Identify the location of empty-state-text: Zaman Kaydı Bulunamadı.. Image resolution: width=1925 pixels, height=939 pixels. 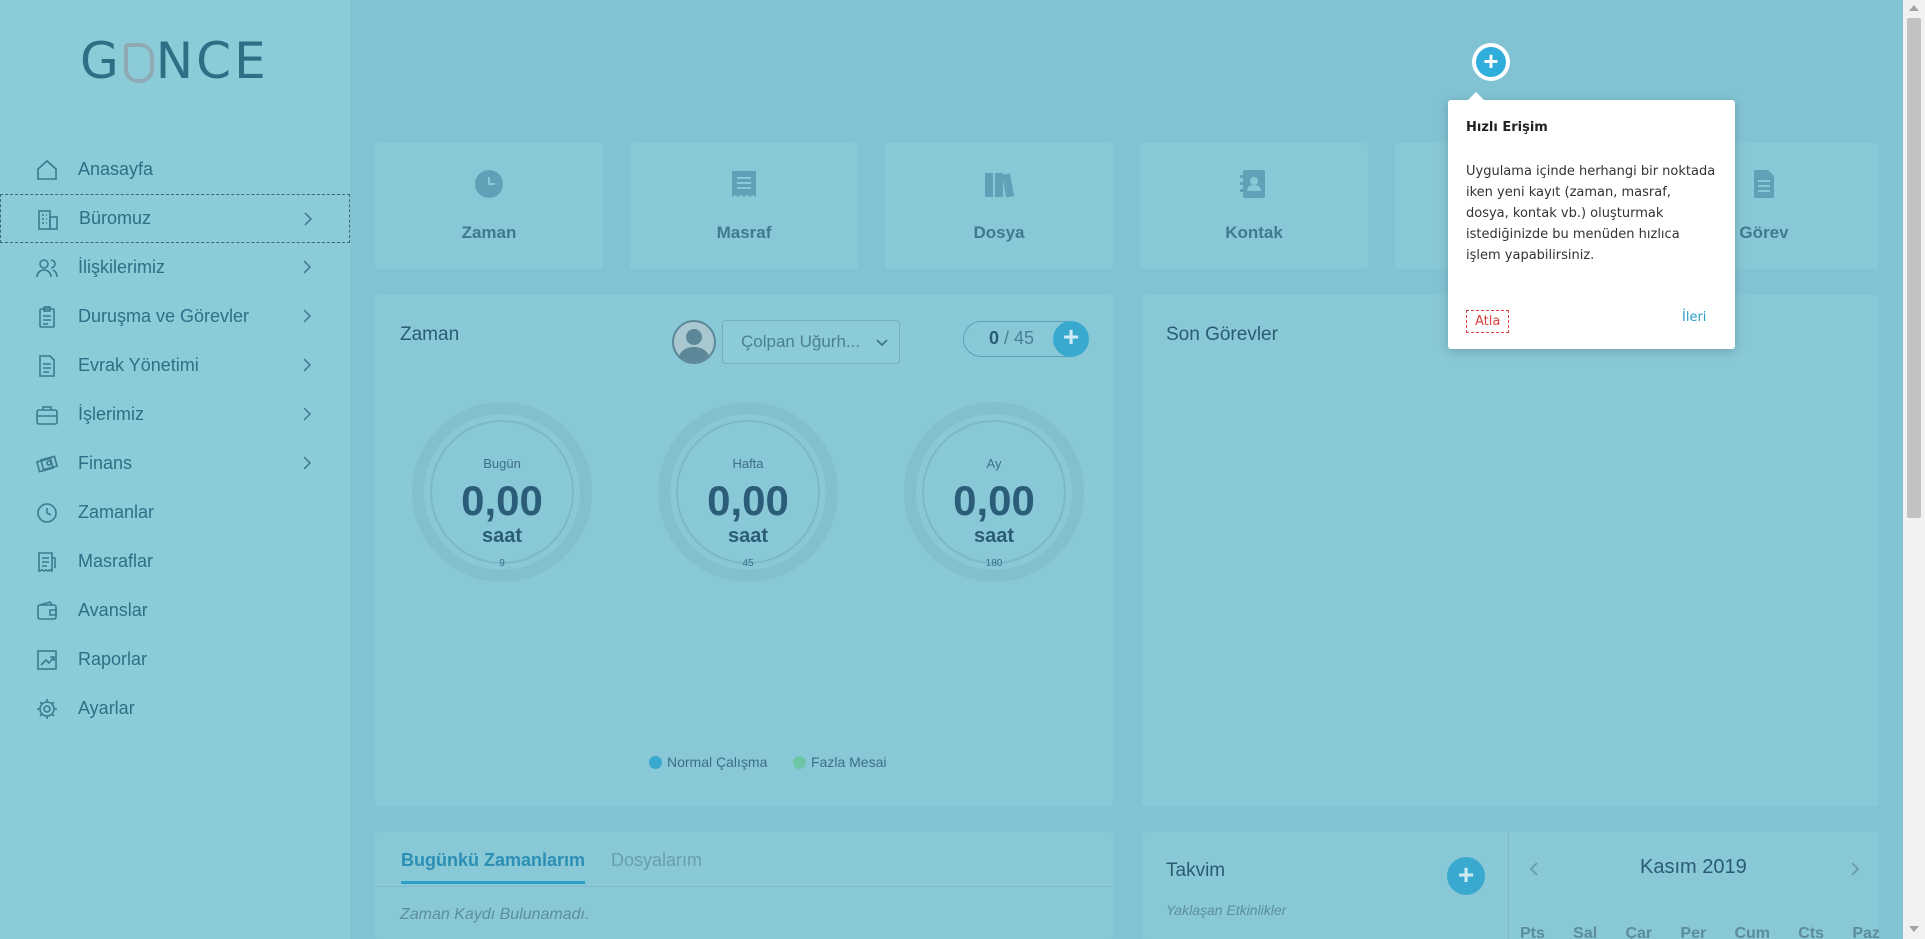
(495, 914).